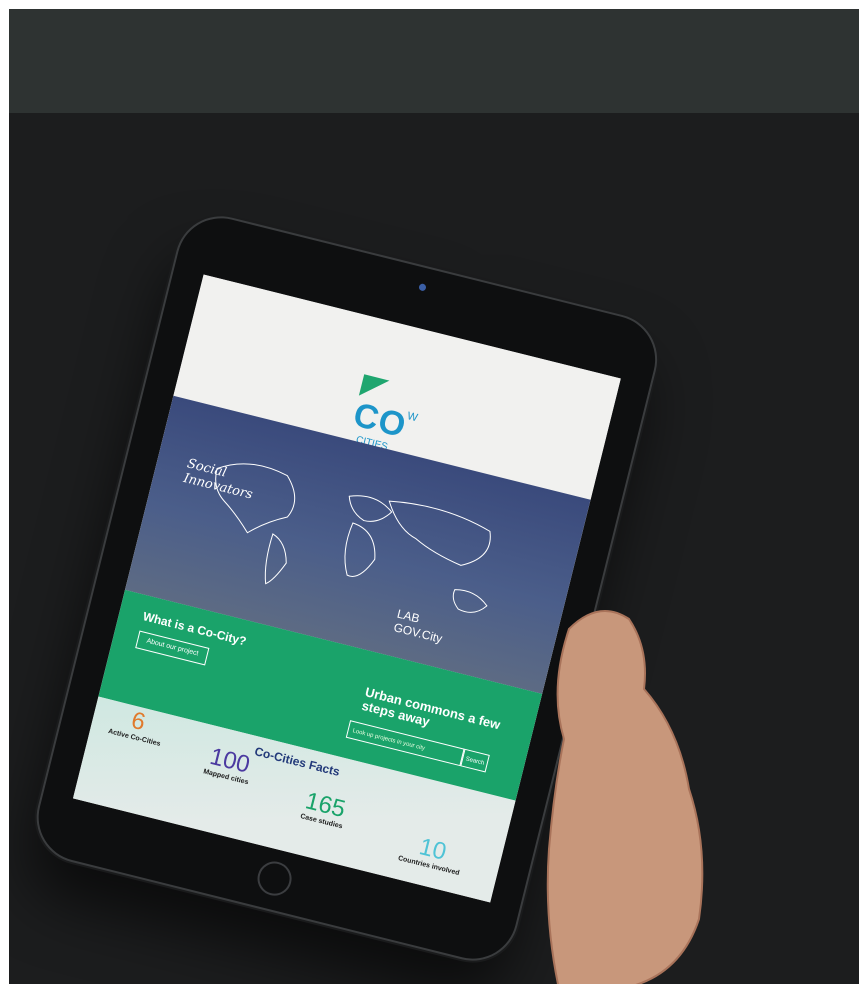 The height and width of the screenshot is (984, 859). I want to click on logo-superscript: W, so click(412, 417).